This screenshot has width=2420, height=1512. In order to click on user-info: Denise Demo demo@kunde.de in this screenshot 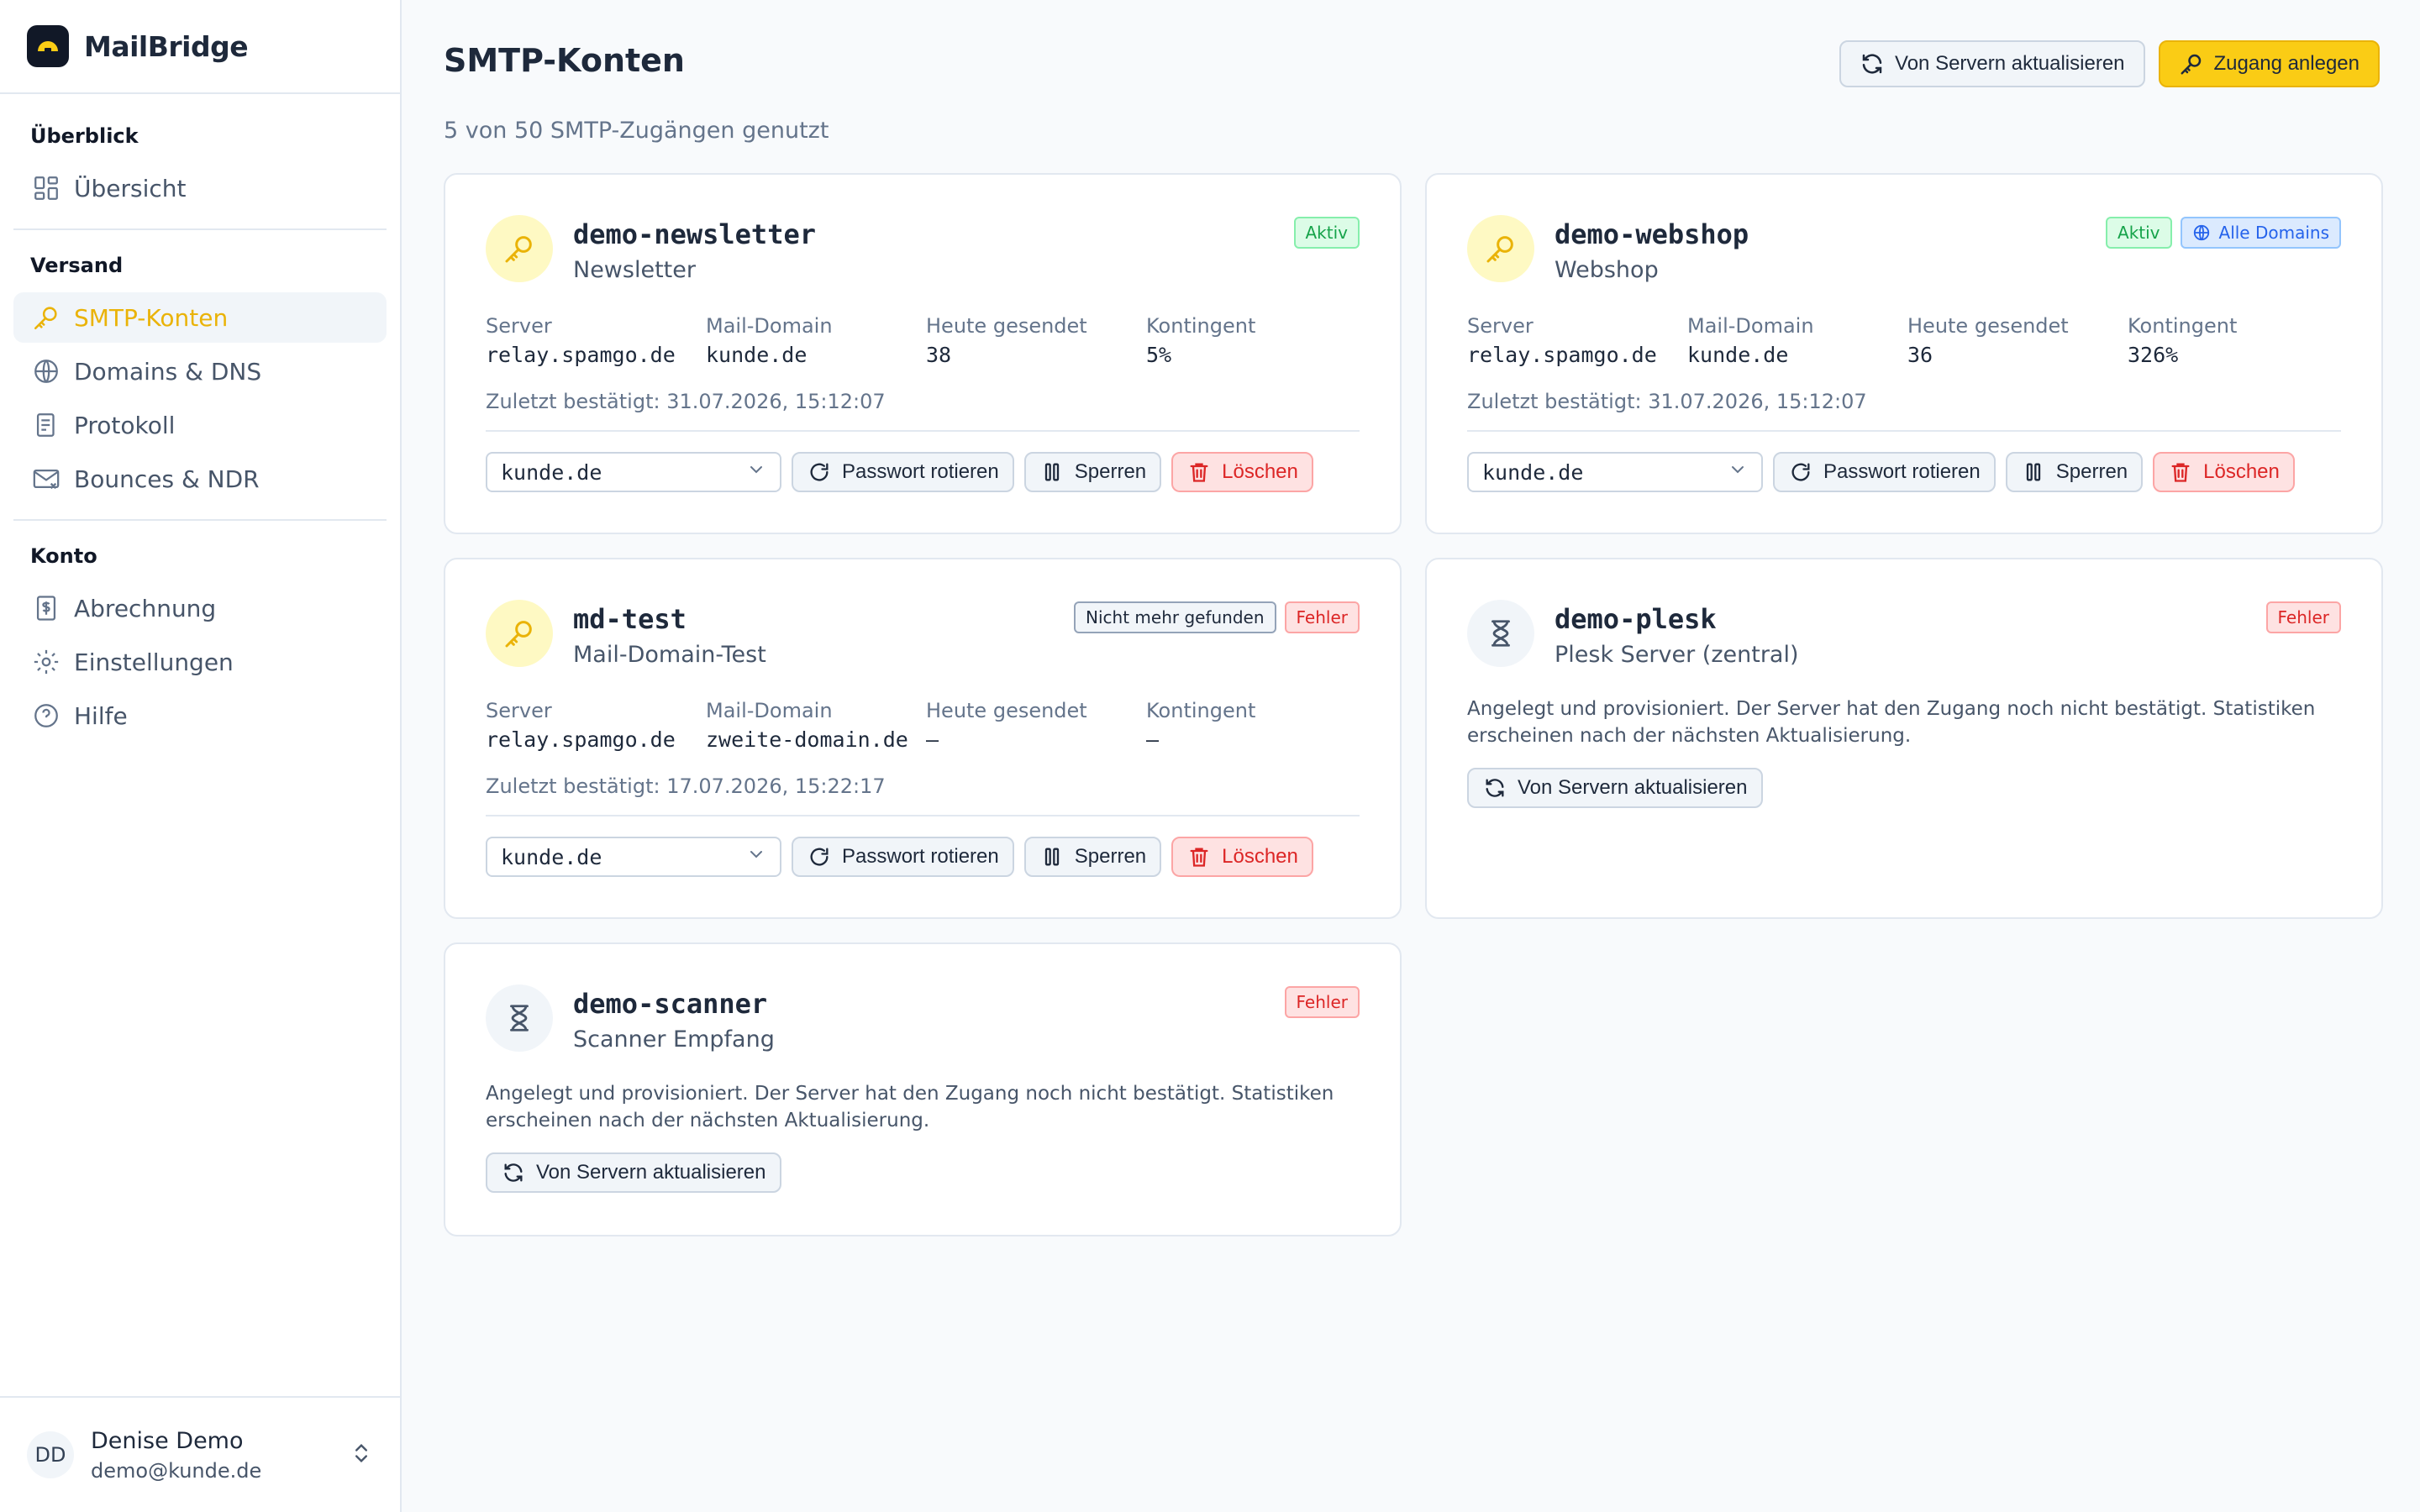, I will do `click(220, 1455)`.